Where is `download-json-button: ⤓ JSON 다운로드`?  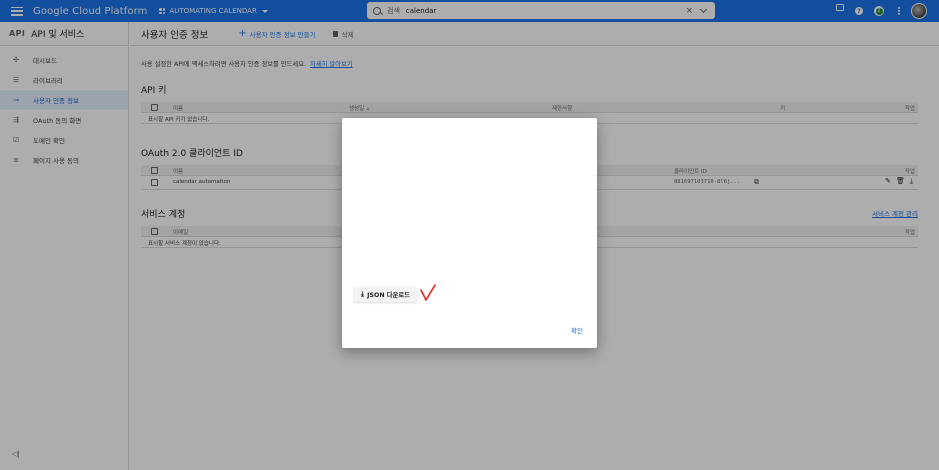
download-json-button: ⤓ JSON 다운로드 is located at coordinates (385, 294).